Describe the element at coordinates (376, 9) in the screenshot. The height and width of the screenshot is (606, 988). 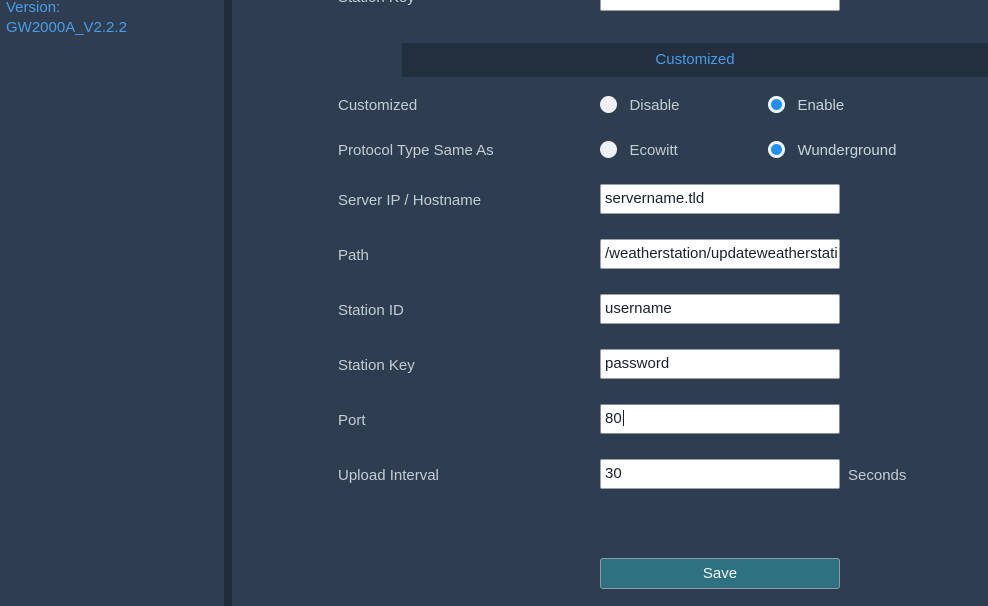
I see `station-key-clipped-label: Station Key` at that location.